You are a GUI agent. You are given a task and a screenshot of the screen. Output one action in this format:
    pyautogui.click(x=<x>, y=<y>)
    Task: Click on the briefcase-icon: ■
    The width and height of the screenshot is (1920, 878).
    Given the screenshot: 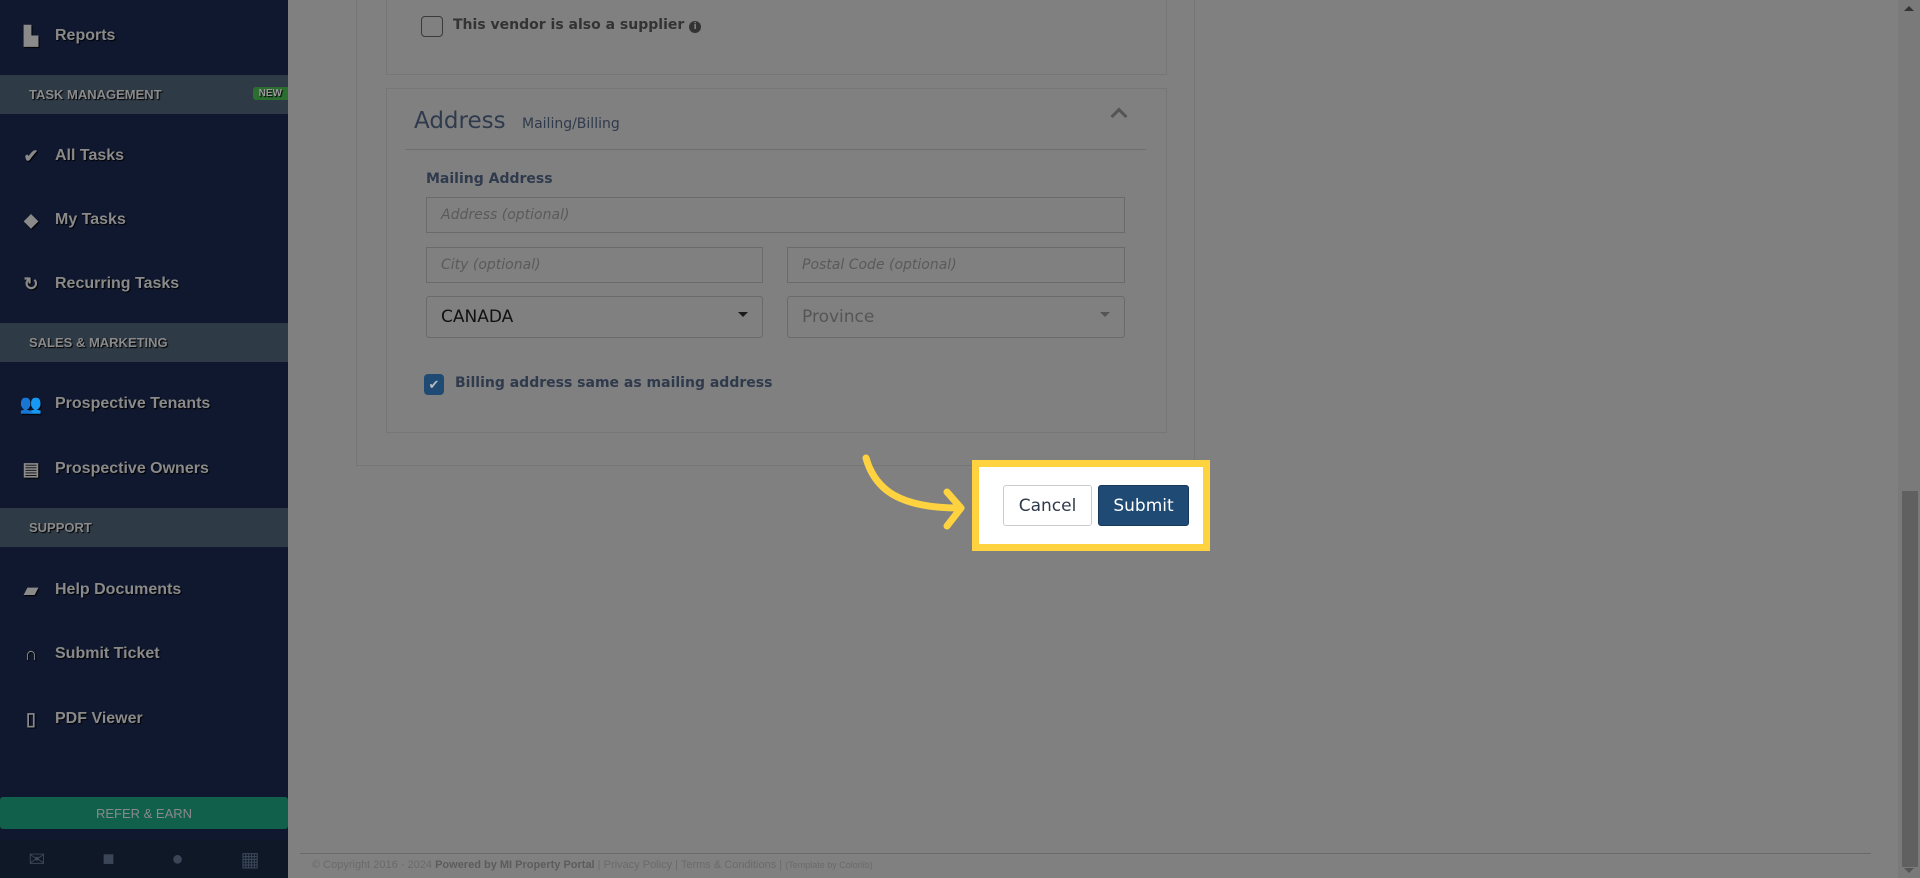 What is the action you would take?
    pyautogui.click(x=108, y=859)
    